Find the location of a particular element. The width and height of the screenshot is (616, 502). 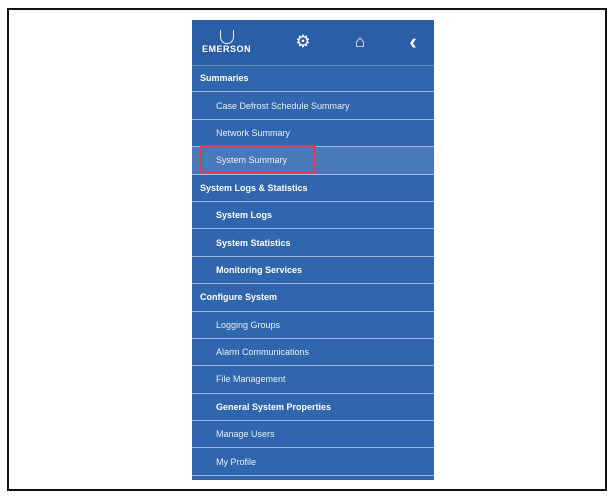

section-configure-system: Configure System is located at coordinates (313, 298).